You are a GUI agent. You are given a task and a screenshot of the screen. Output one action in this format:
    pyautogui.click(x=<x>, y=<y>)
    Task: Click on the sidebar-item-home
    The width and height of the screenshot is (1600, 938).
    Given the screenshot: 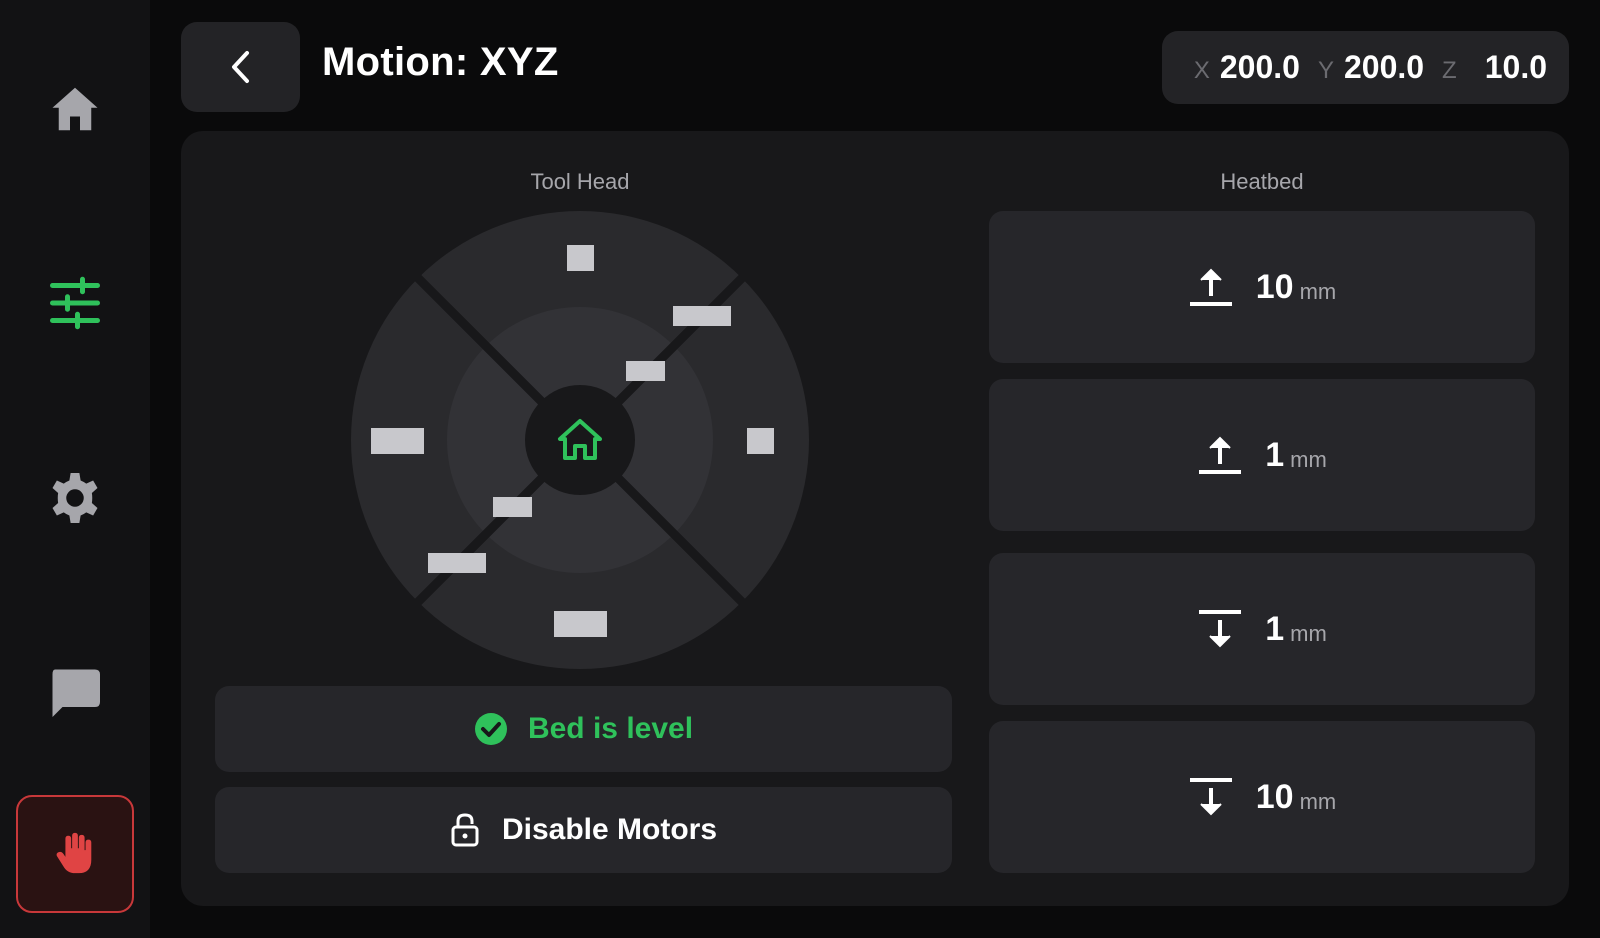 What is the action you would take?
    pyautogui.click(x=75, y=109)
    